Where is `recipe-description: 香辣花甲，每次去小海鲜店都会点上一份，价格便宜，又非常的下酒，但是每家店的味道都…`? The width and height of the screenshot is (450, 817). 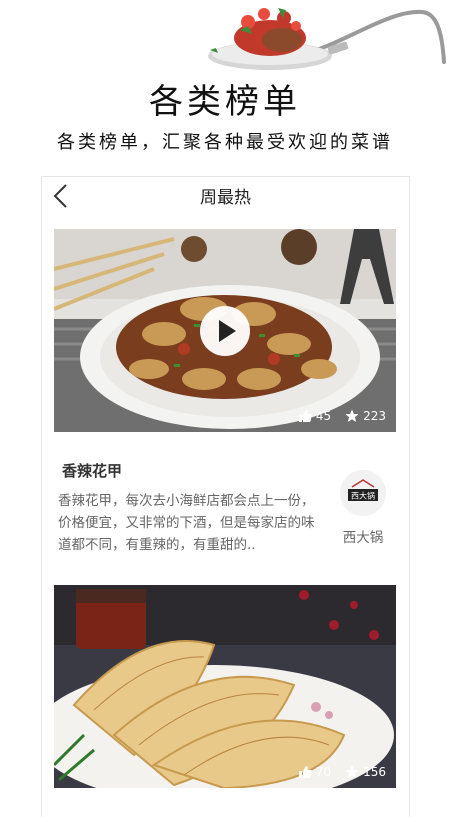 recipe-description: 香辣花甲，每次去小海鲜店都会点上一份，价格便宜，又非常的下酒，但是每家店的味道都… is located at coordinates (186, 523).